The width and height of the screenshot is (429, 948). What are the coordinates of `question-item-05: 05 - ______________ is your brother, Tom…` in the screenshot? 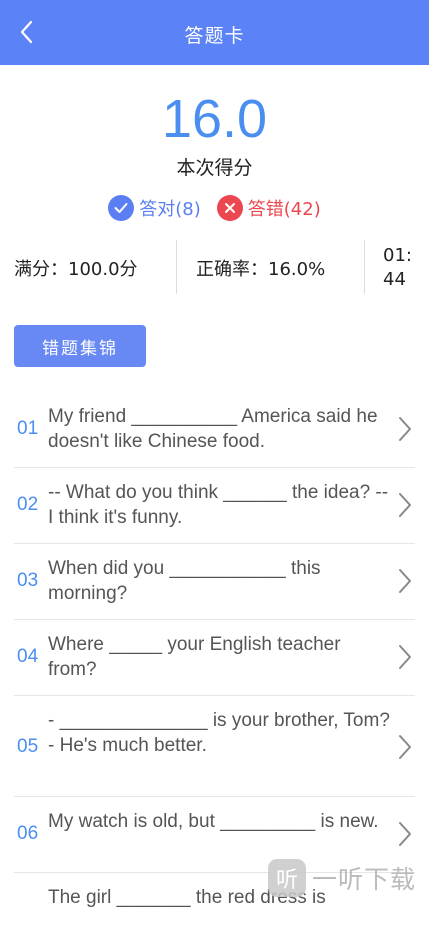 It's located at (214, 746).